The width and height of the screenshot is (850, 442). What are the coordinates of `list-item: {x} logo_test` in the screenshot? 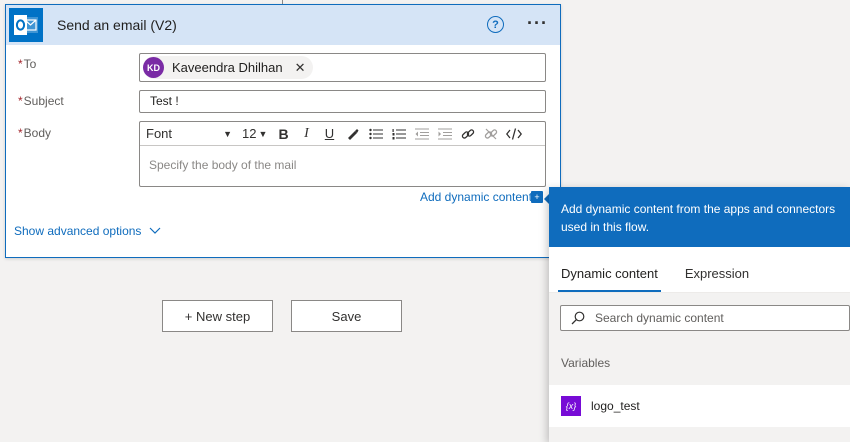 It's located at (699, 406).